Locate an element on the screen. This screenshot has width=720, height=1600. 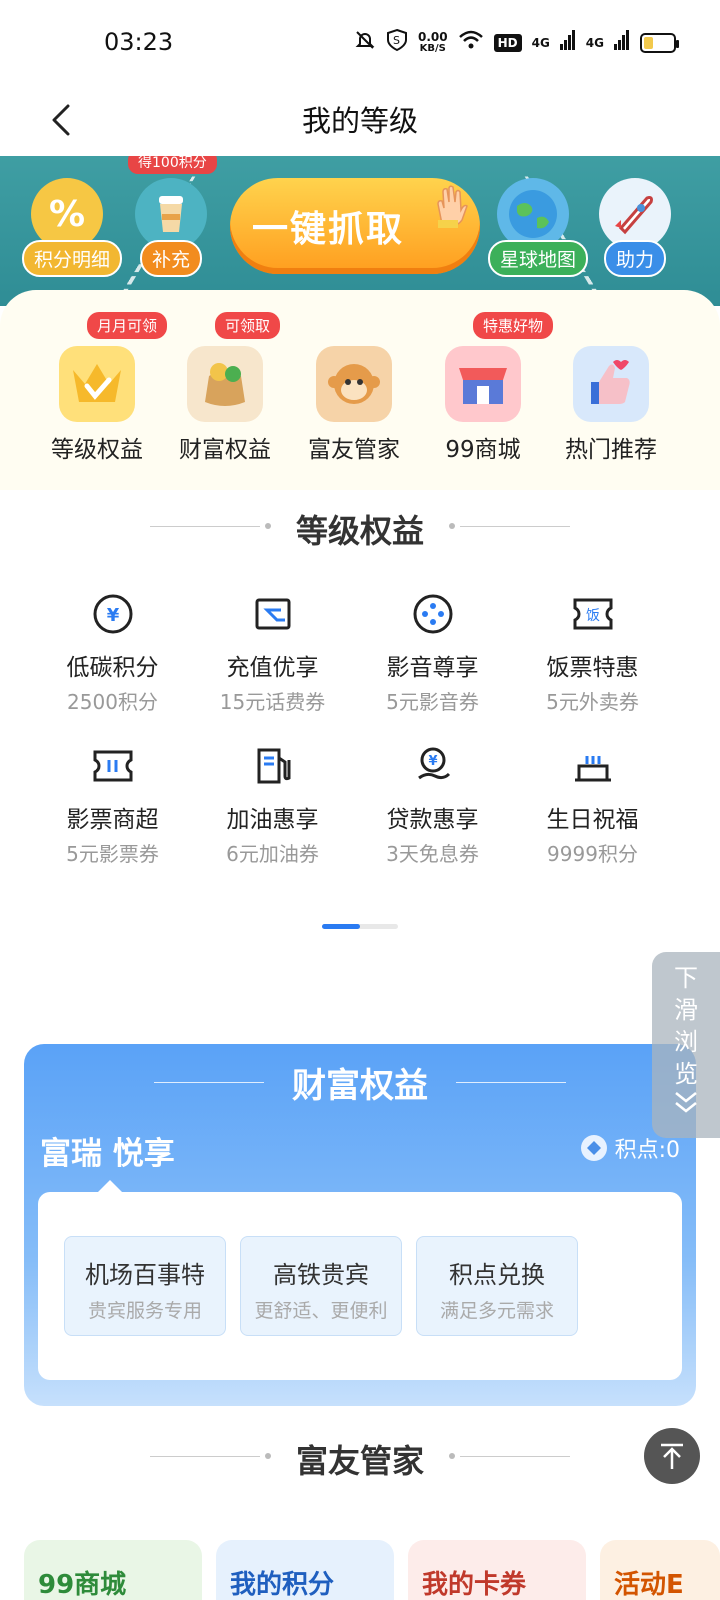
meal-ticket-icon: 饭 is located at coordinates (593, 614).